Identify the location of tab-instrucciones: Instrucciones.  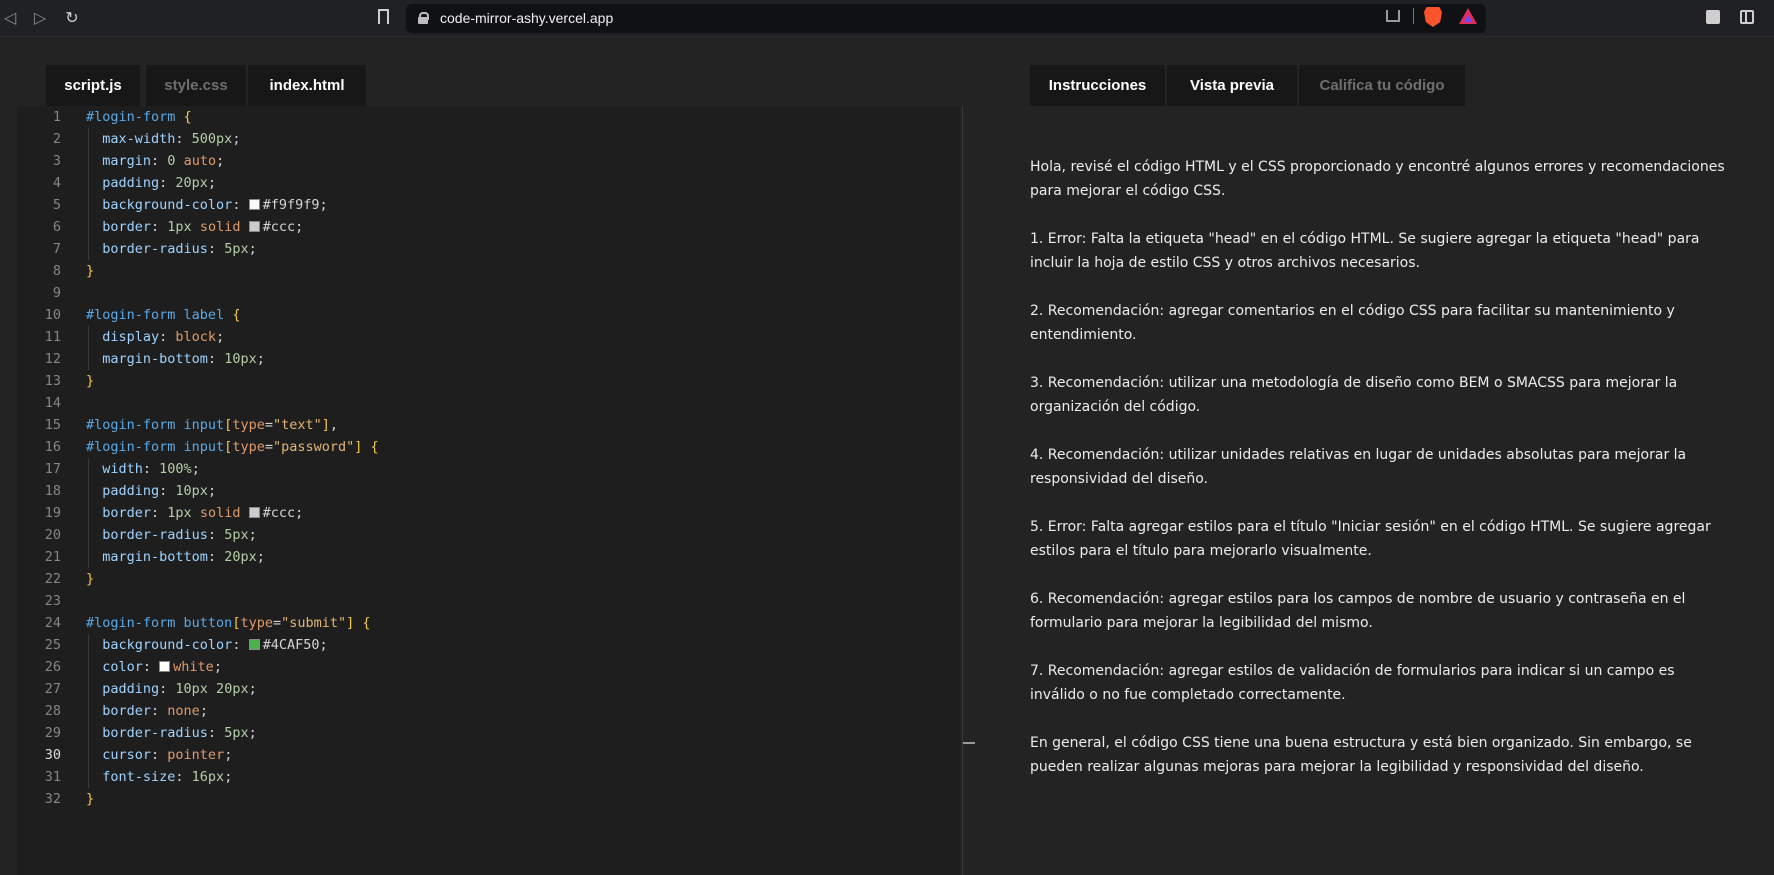
(1097, 85).